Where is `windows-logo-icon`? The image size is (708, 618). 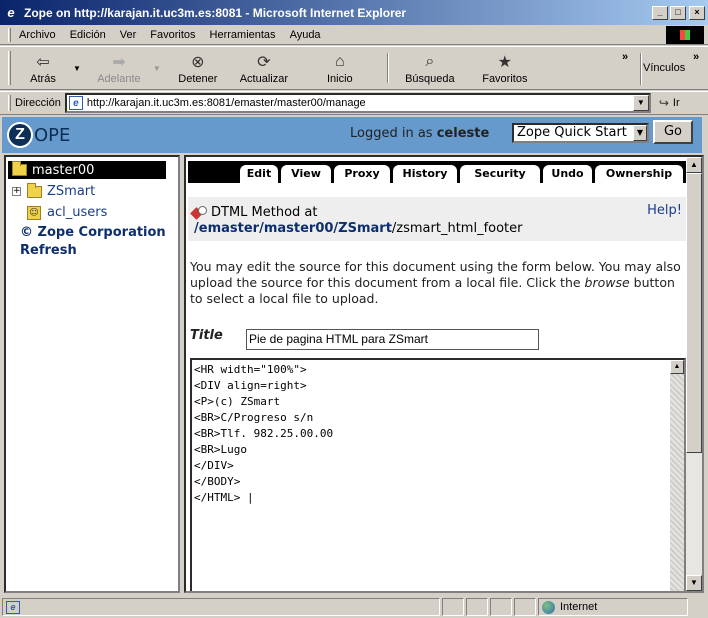 windows-logo-icon is located at coordinates (685, 35).